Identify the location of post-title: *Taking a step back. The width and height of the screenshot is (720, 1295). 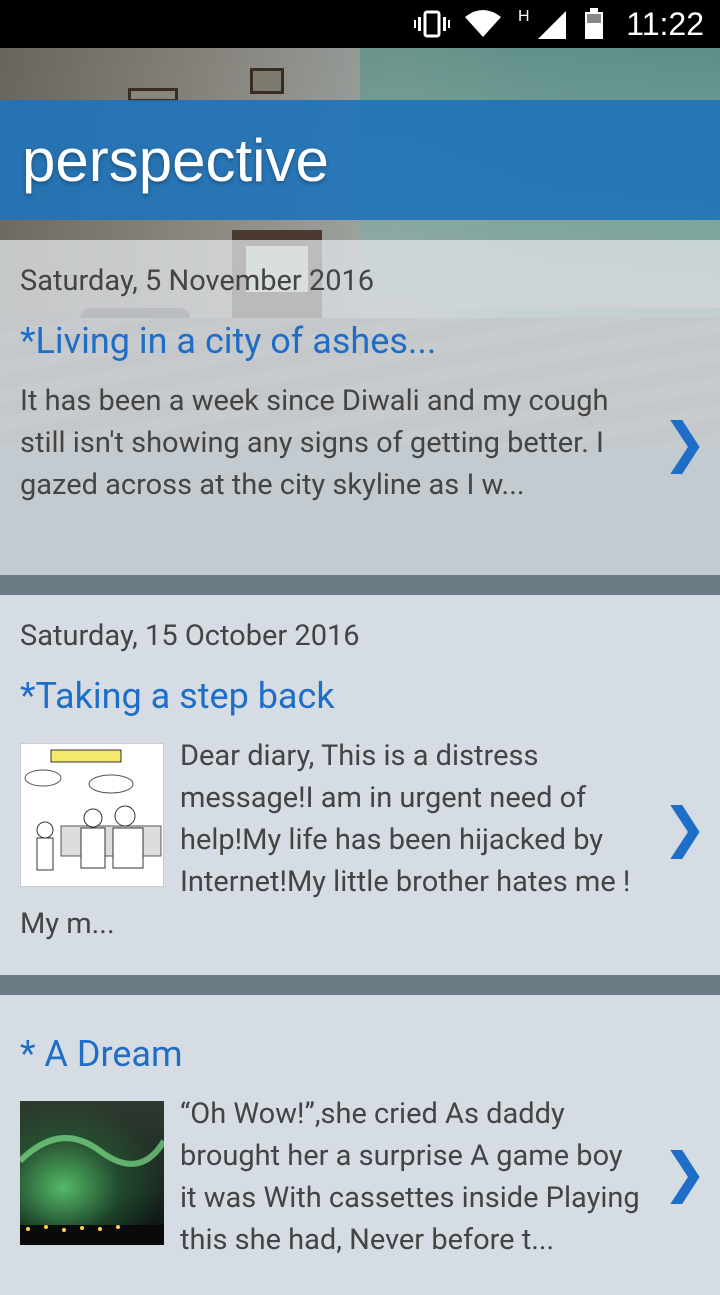
(330, 696).